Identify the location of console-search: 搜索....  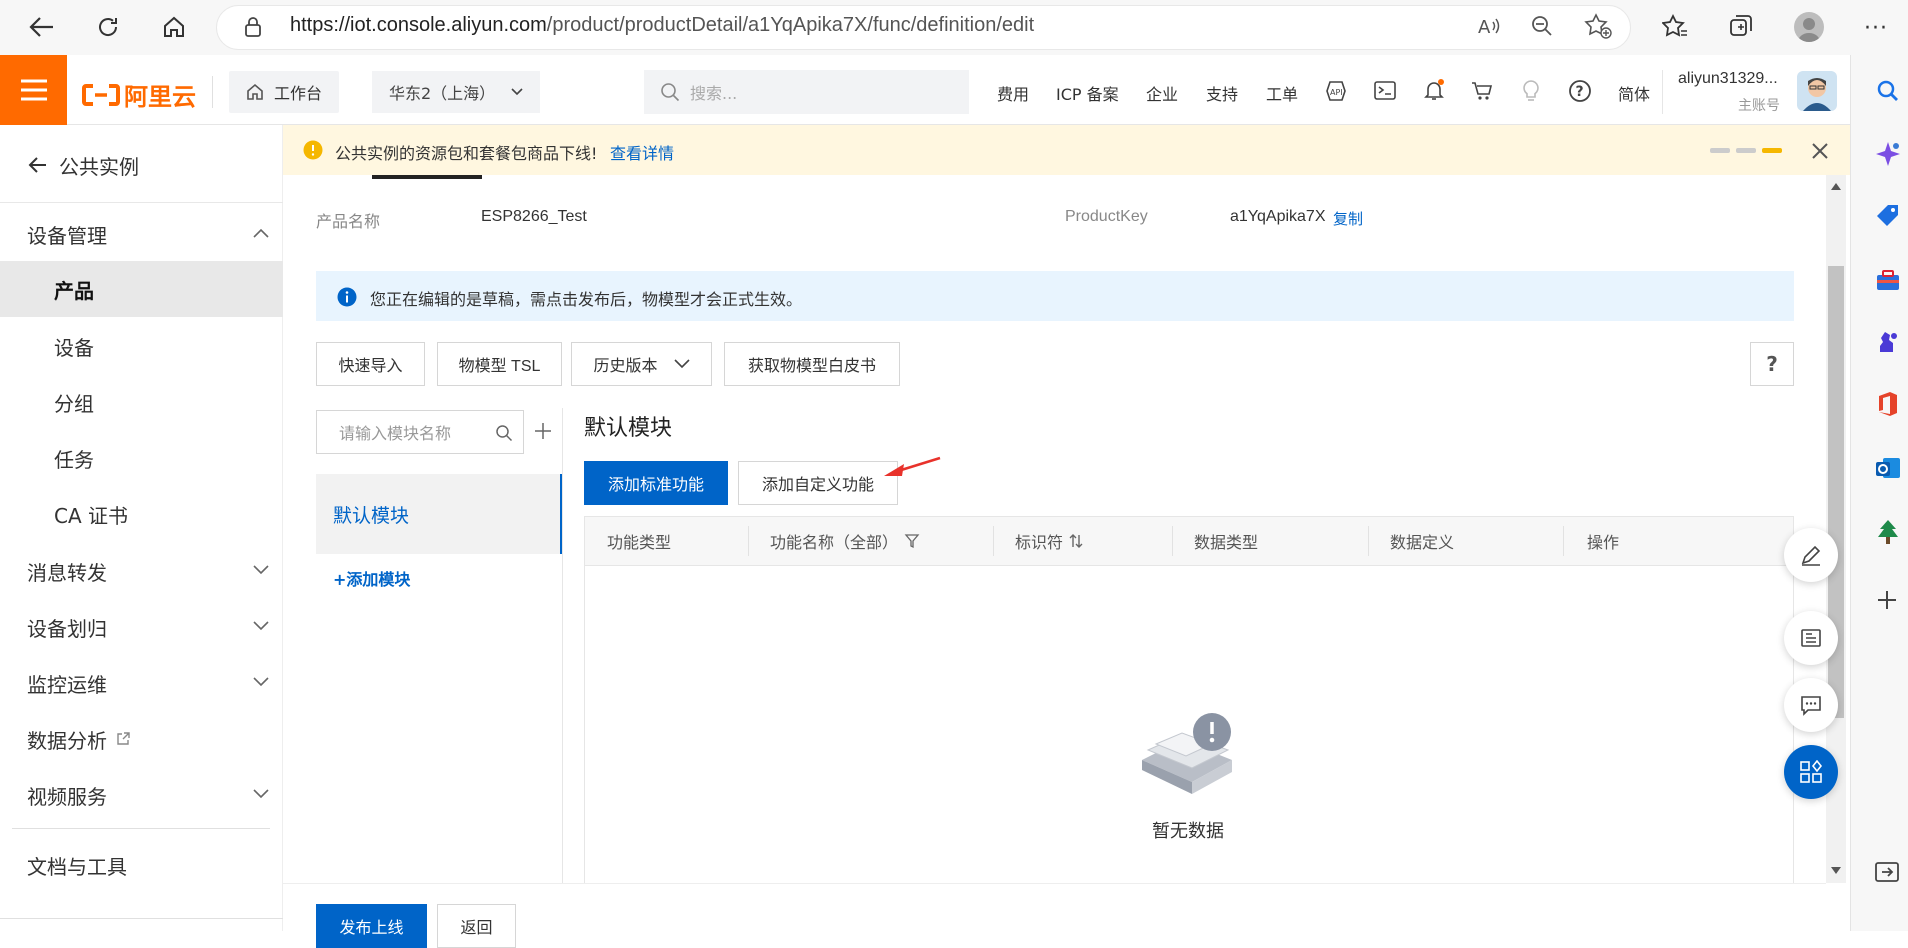
(806, 92).